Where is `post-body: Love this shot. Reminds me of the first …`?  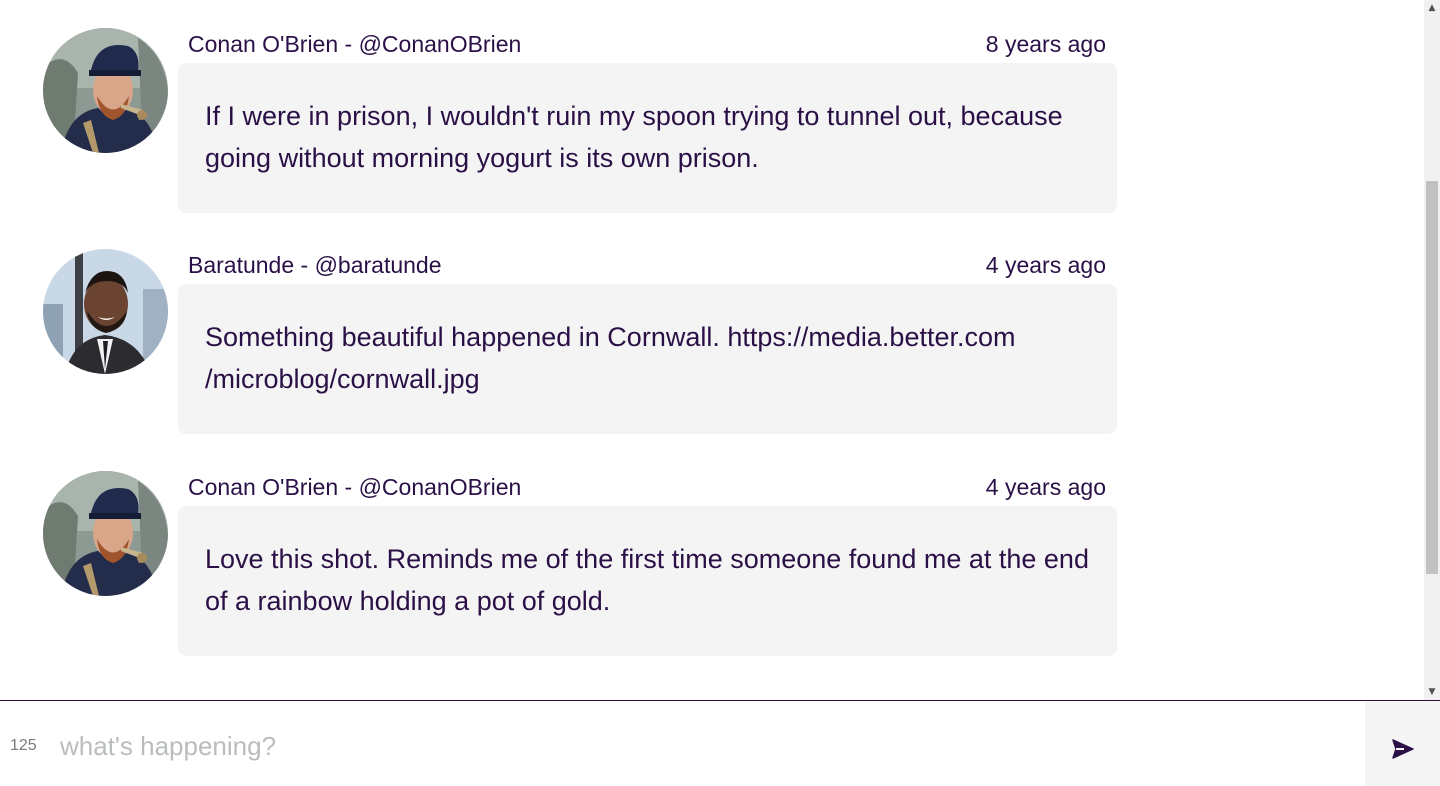 post-body: Love this shot. Reminds me of the first … is located at coordinates (647, 581).